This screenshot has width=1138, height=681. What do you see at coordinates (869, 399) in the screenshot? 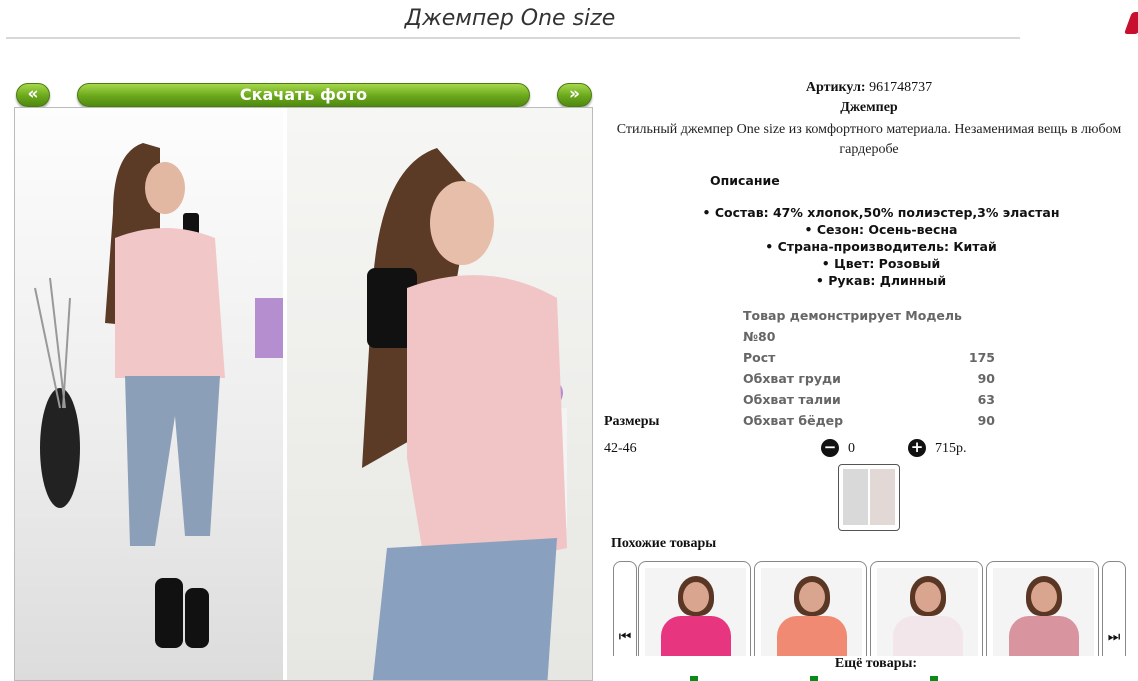
I see `measurement-row: Обхват талии 63` at bounding box center [869, 399].